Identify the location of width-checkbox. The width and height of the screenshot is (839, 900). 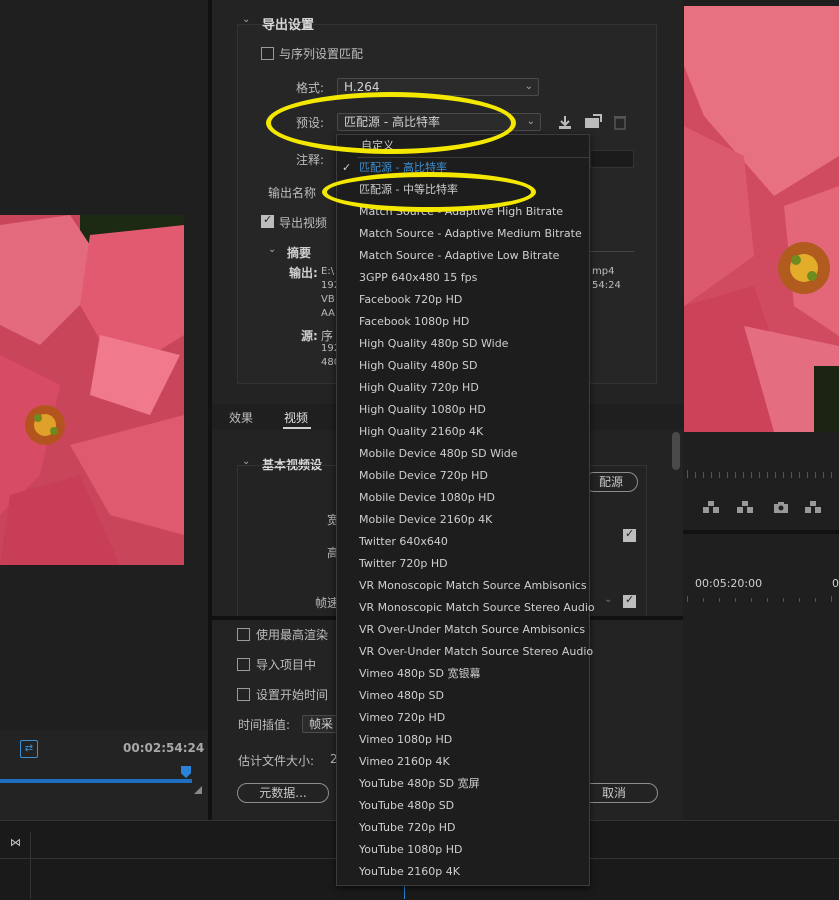
(629, 534).